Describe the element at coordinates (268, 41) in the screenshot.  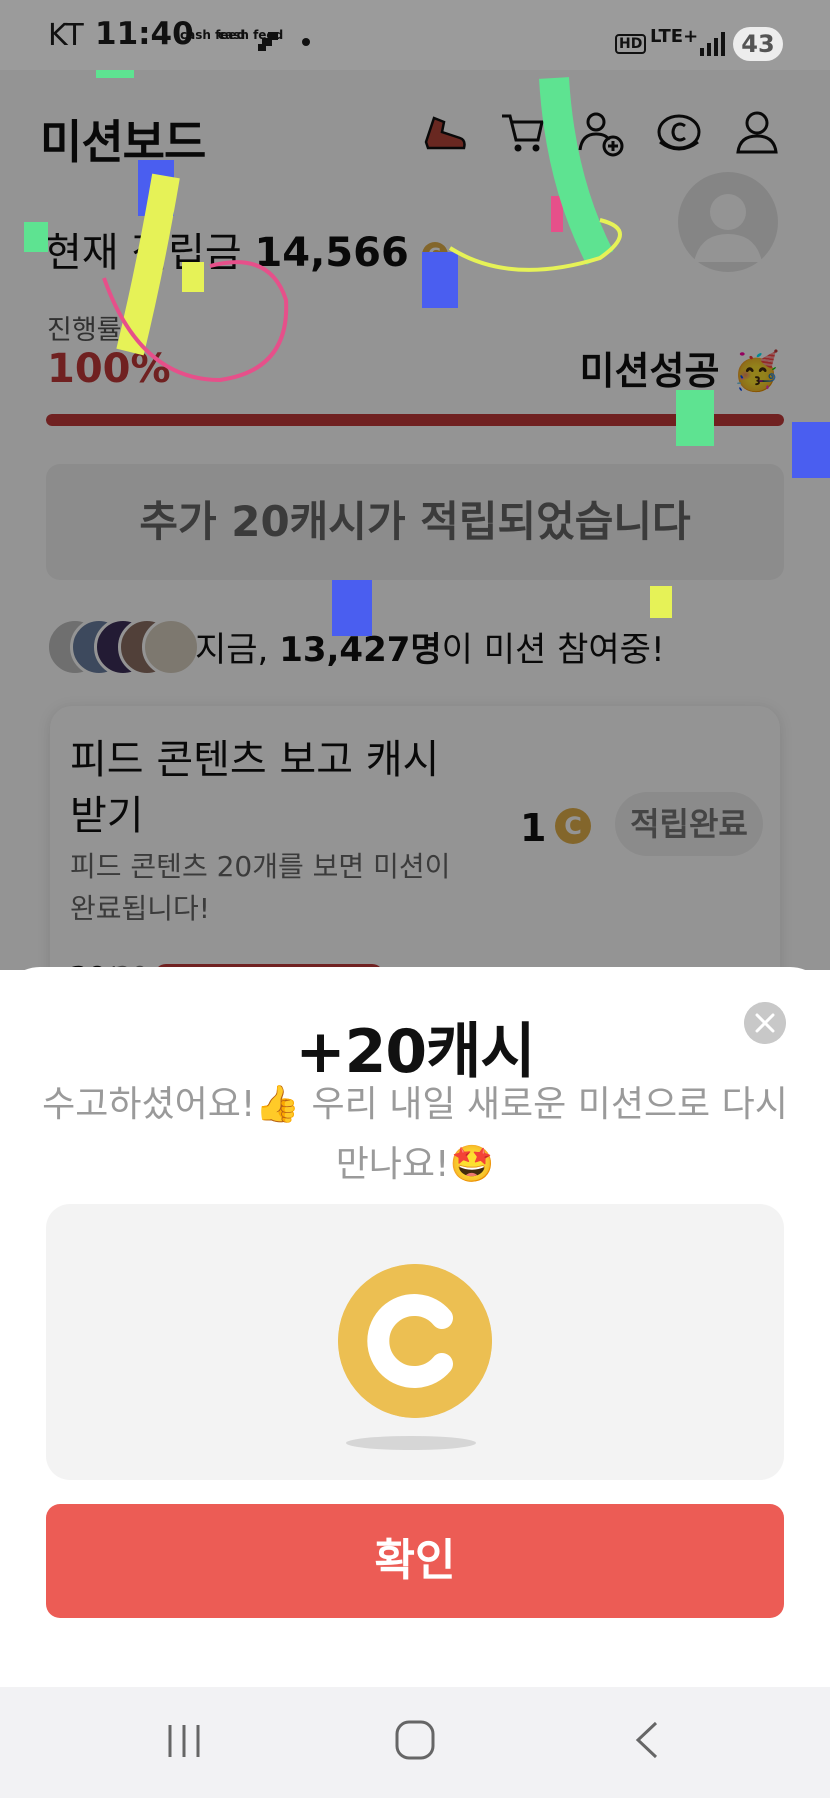
I see `app-notification-icon` at that location.